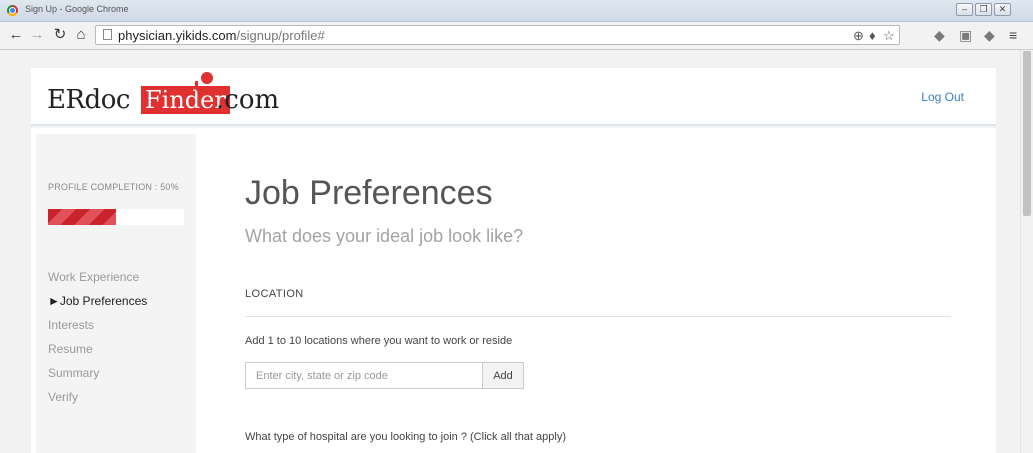  What do you see at coordinates (97, 301) in the screenshot?
I see `step-job-preferences: ►Job Preferences` at bounding box center [97, 301].